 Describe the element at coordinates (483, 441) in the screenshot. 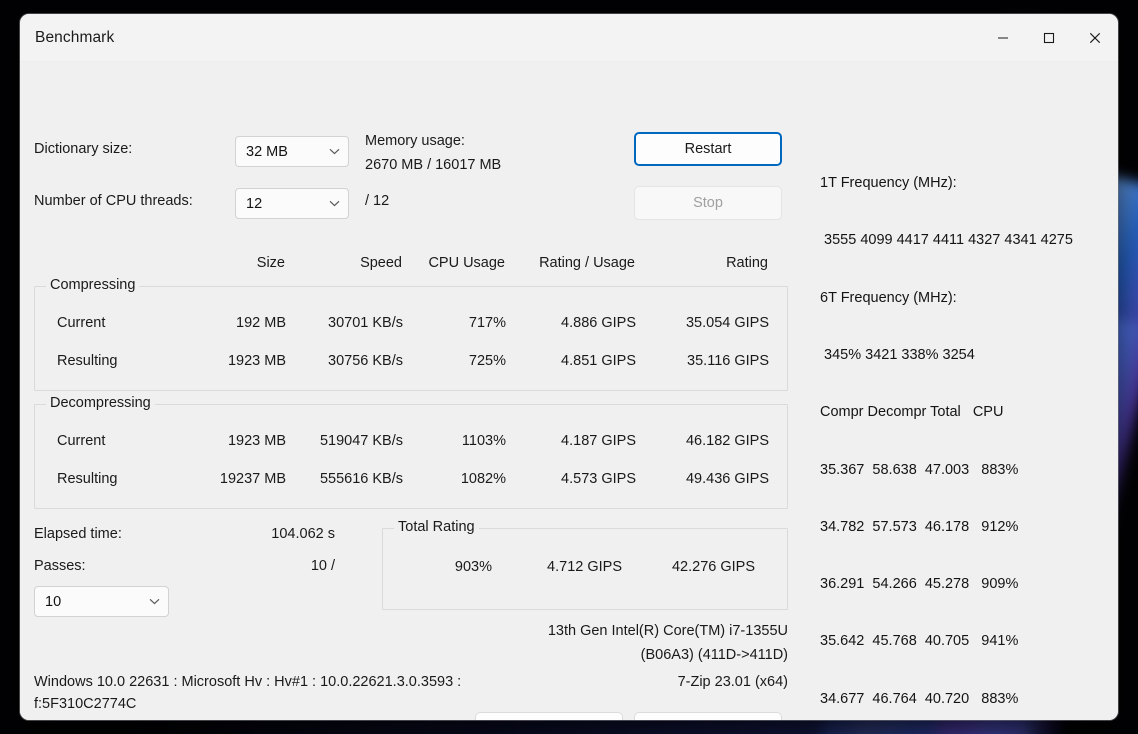

I see `table-cell-cpu-usage: 1103%` at that location.